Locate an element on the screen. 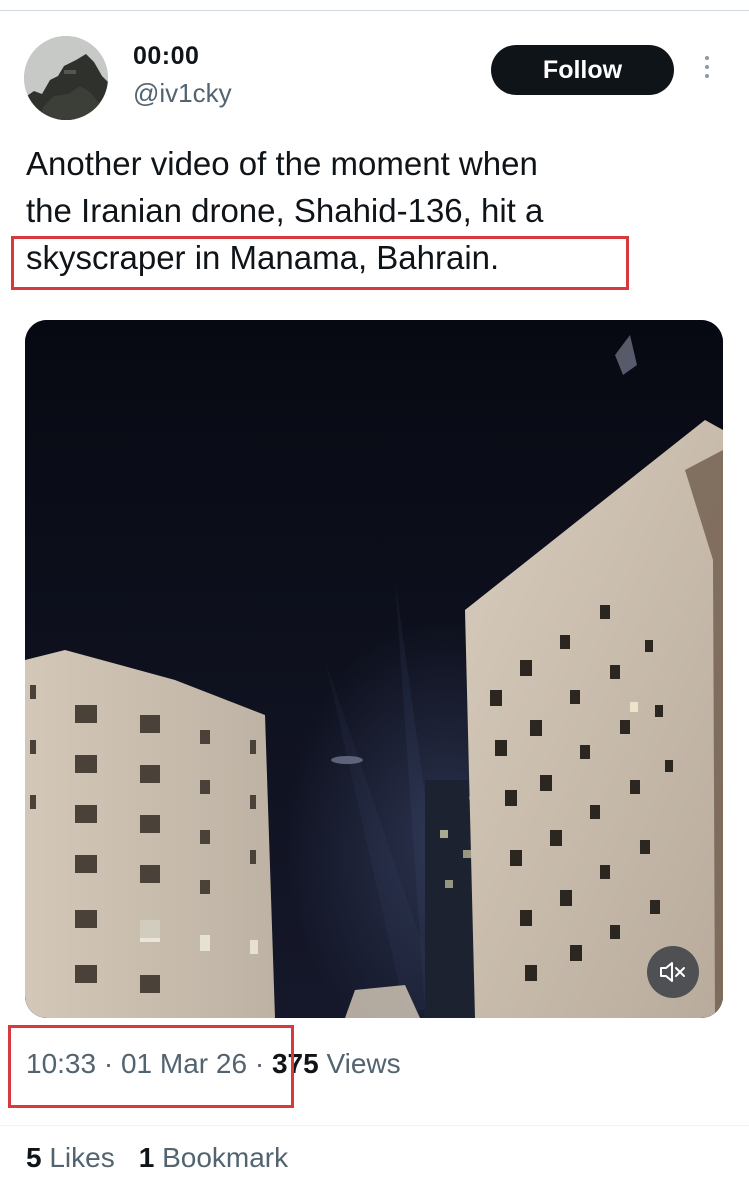  bookmarks-count: 1 is located at coordinates (146, 1157).